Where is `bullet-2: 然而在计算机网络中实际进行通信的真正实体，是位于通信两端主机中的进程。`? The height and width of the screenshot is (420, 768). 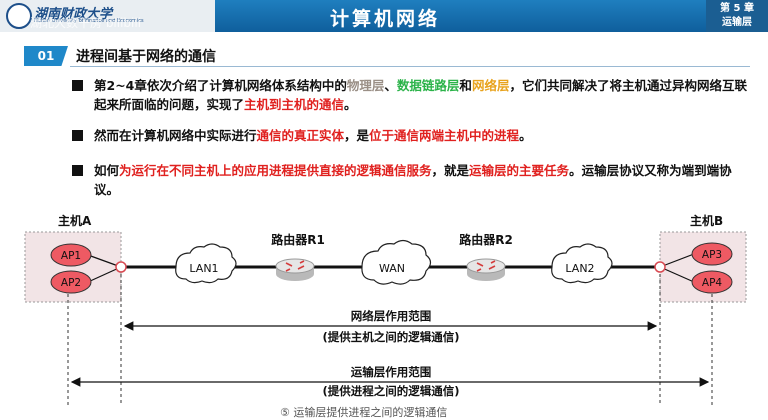 bullet-2: 然而在计算机网络中实际进行通信的真正实体，是位于通信两端主机中的进程。 is located at coordinates (412, 135).